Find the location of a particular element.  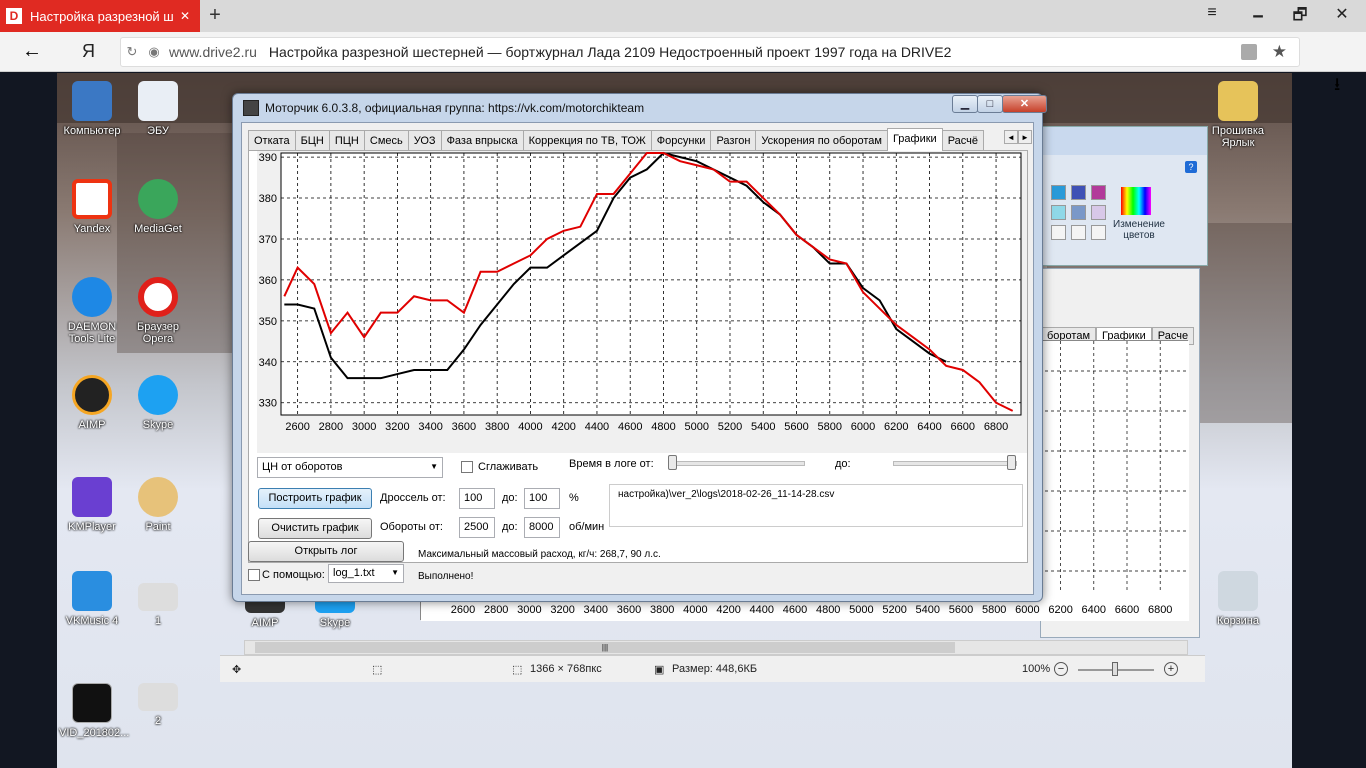

selection-icon: ⬚ is located at coordinates (377, 669).